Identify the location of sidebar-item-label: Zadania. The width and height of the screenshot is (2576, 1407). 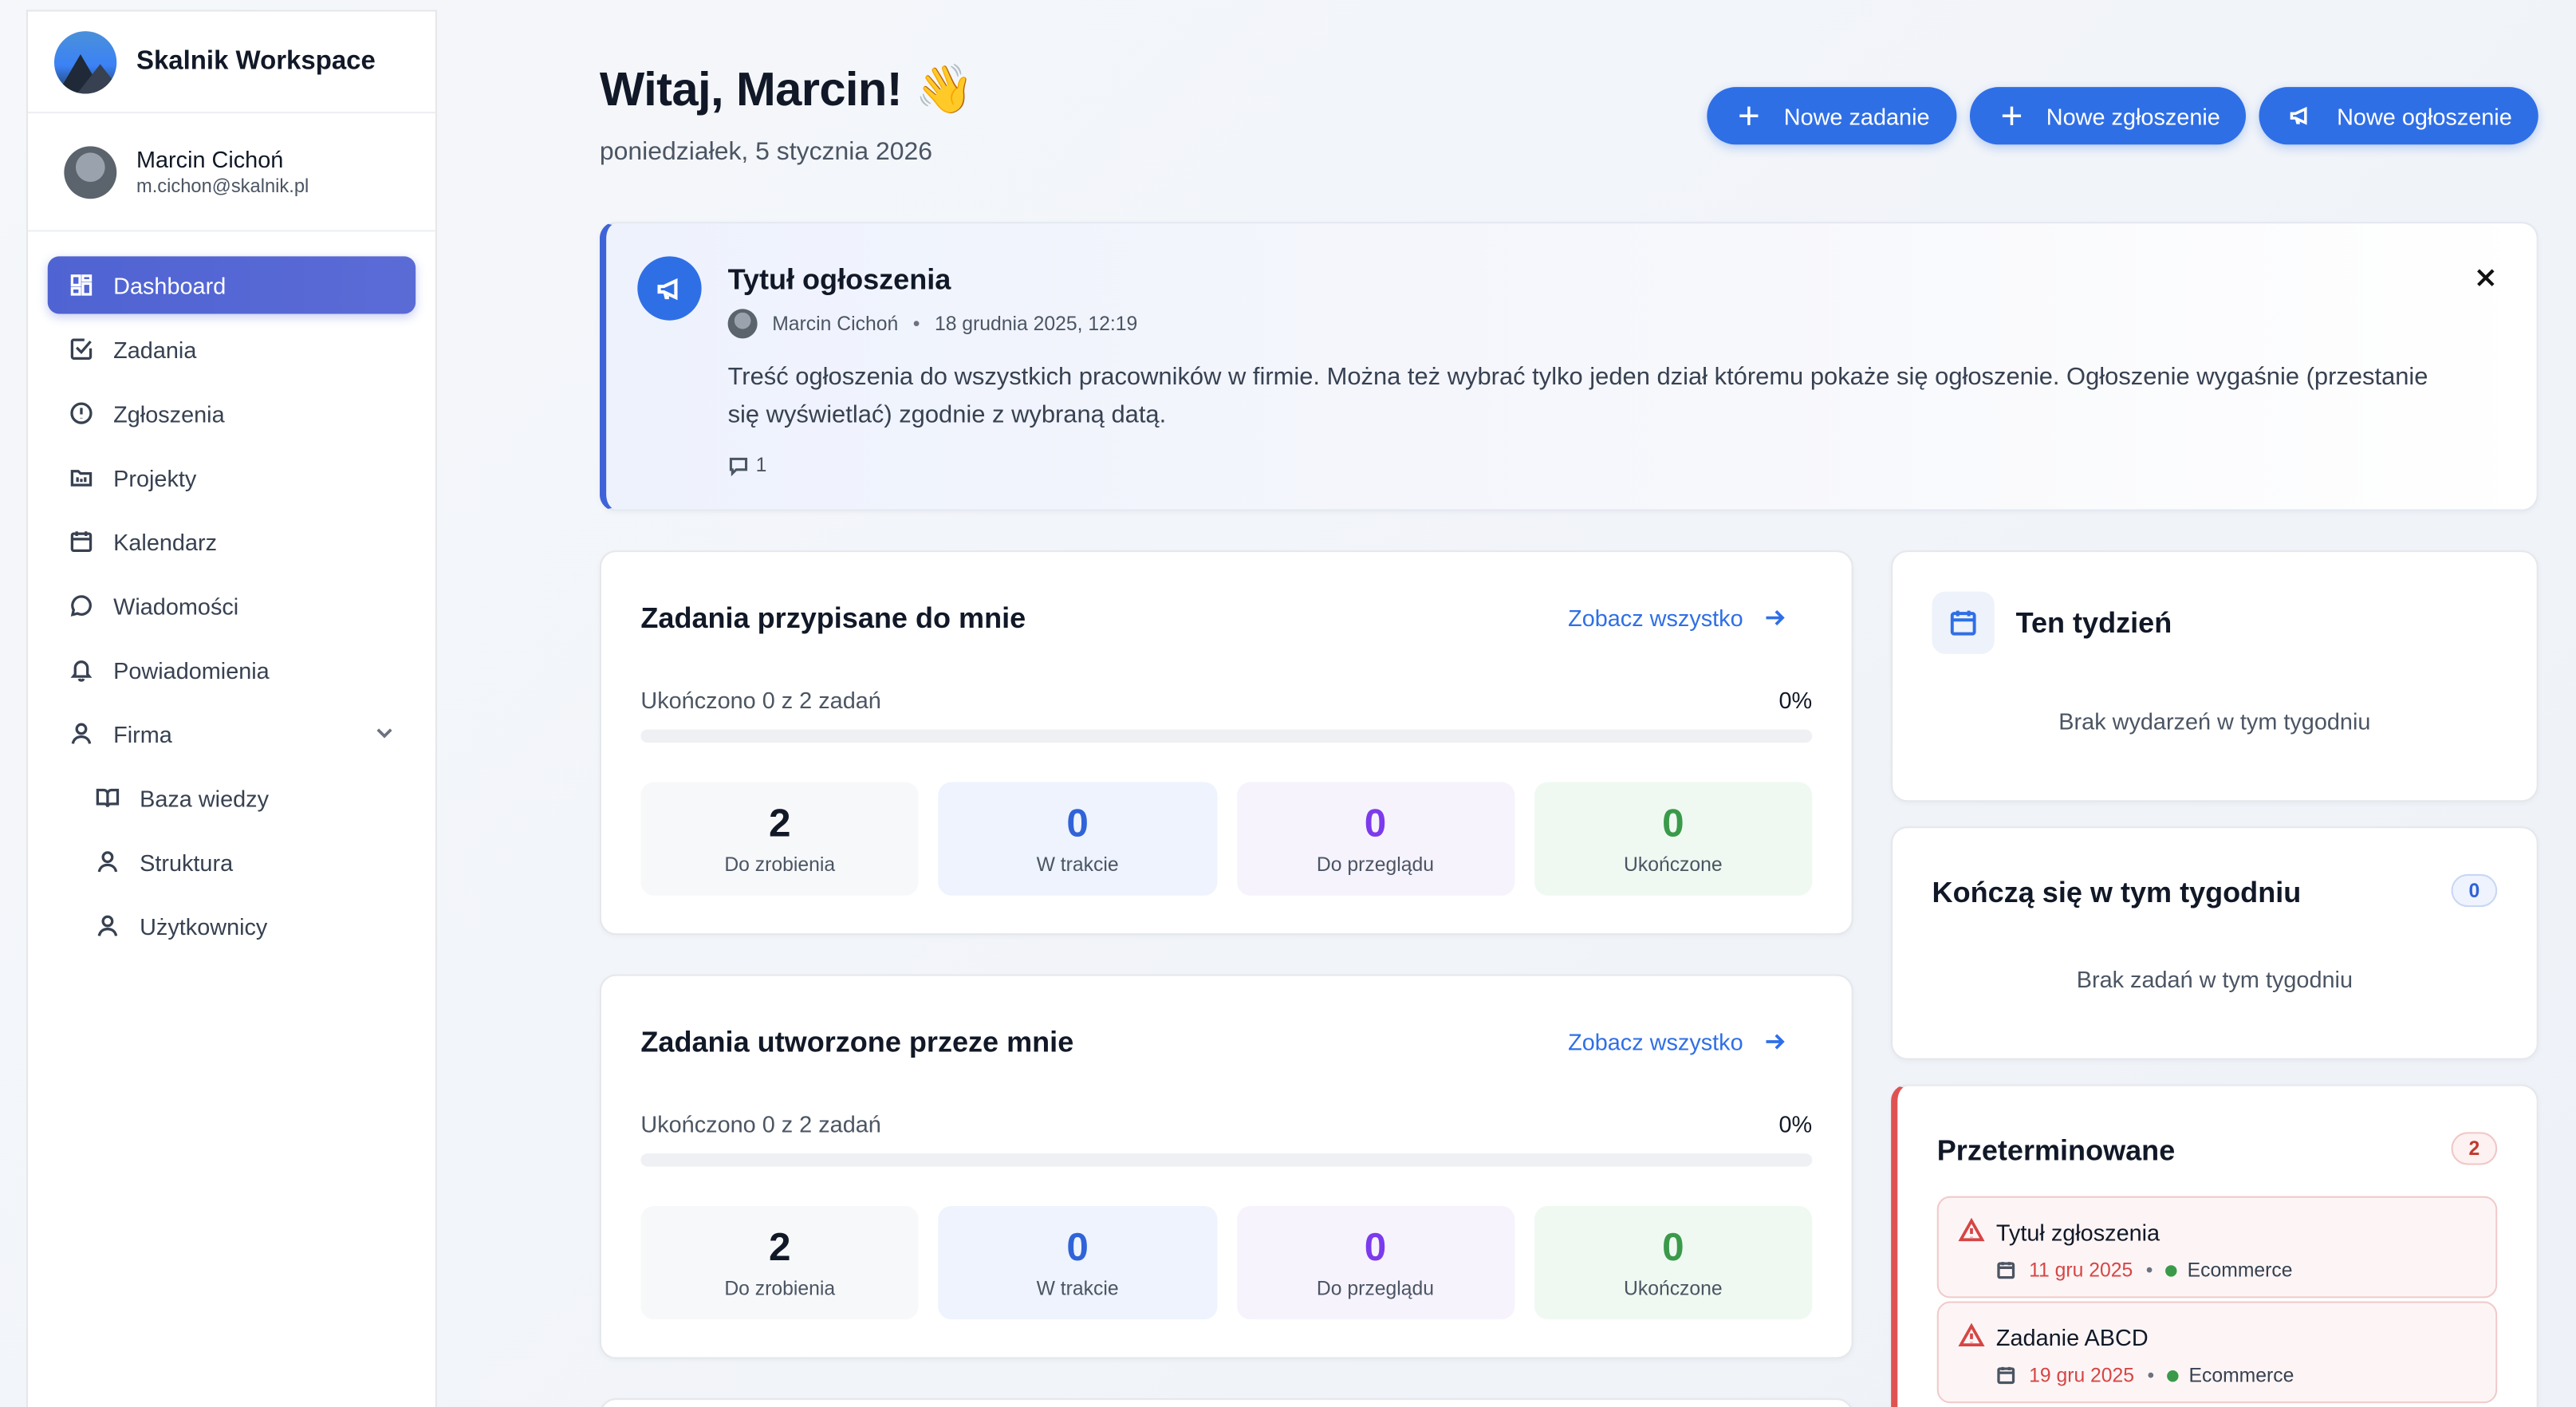
(155, 350).